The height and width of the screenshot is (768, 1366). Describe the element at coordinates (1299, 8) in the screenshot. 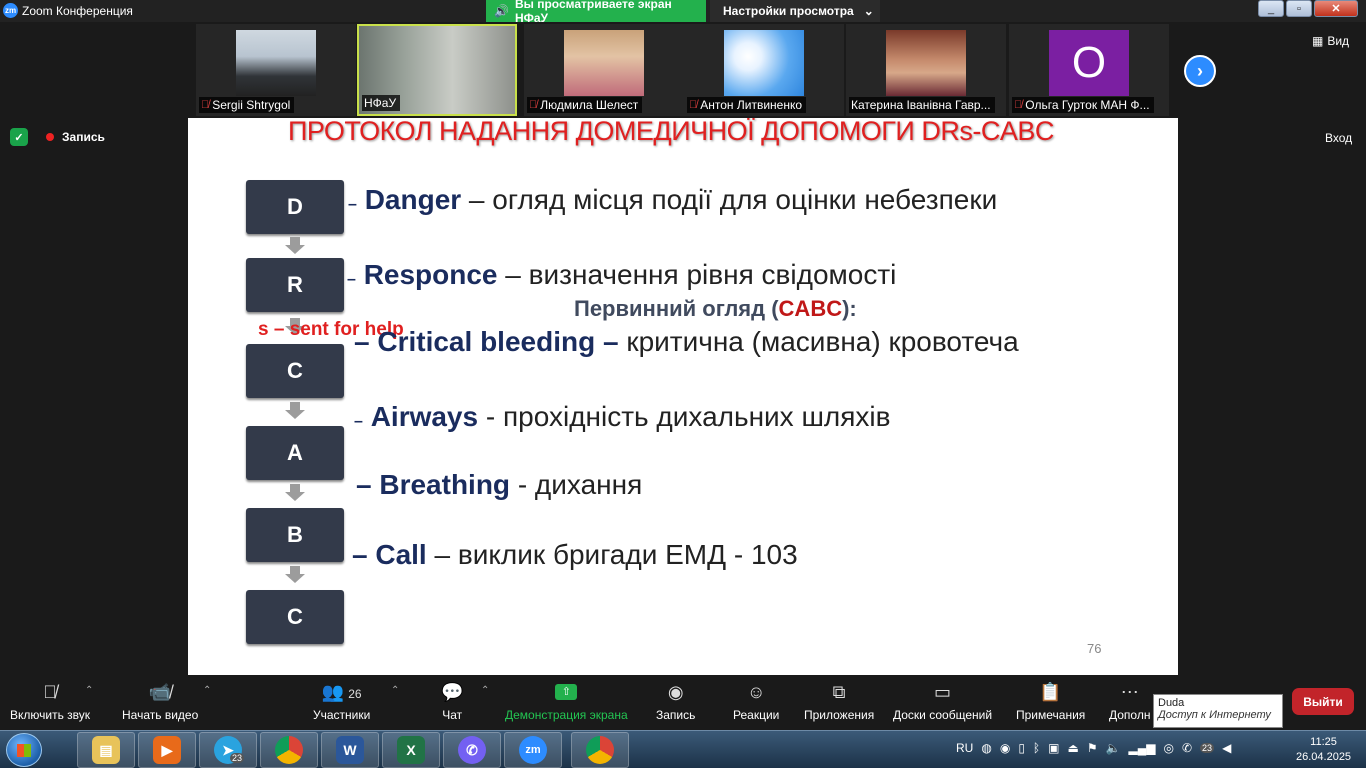

I see `maximize-button: ▫` at that location.